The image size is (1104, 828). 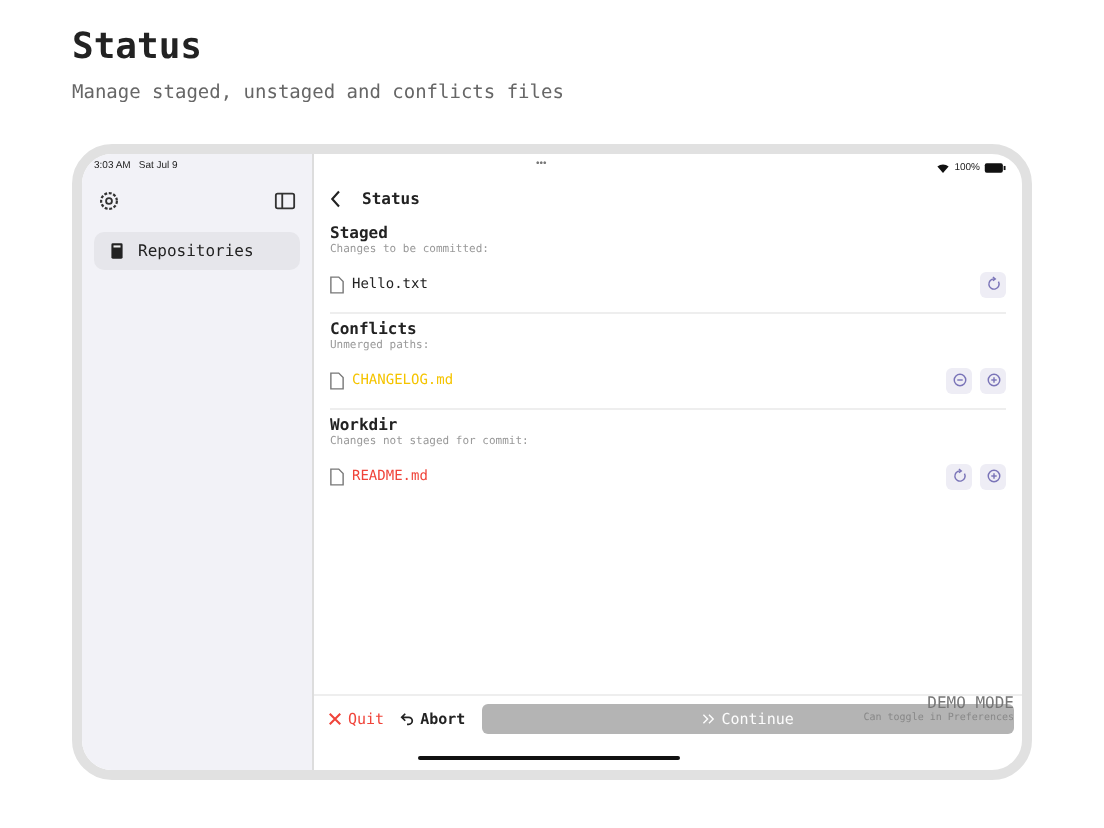 I want to click on section-title: Workdir, so click(x=365, y=425).